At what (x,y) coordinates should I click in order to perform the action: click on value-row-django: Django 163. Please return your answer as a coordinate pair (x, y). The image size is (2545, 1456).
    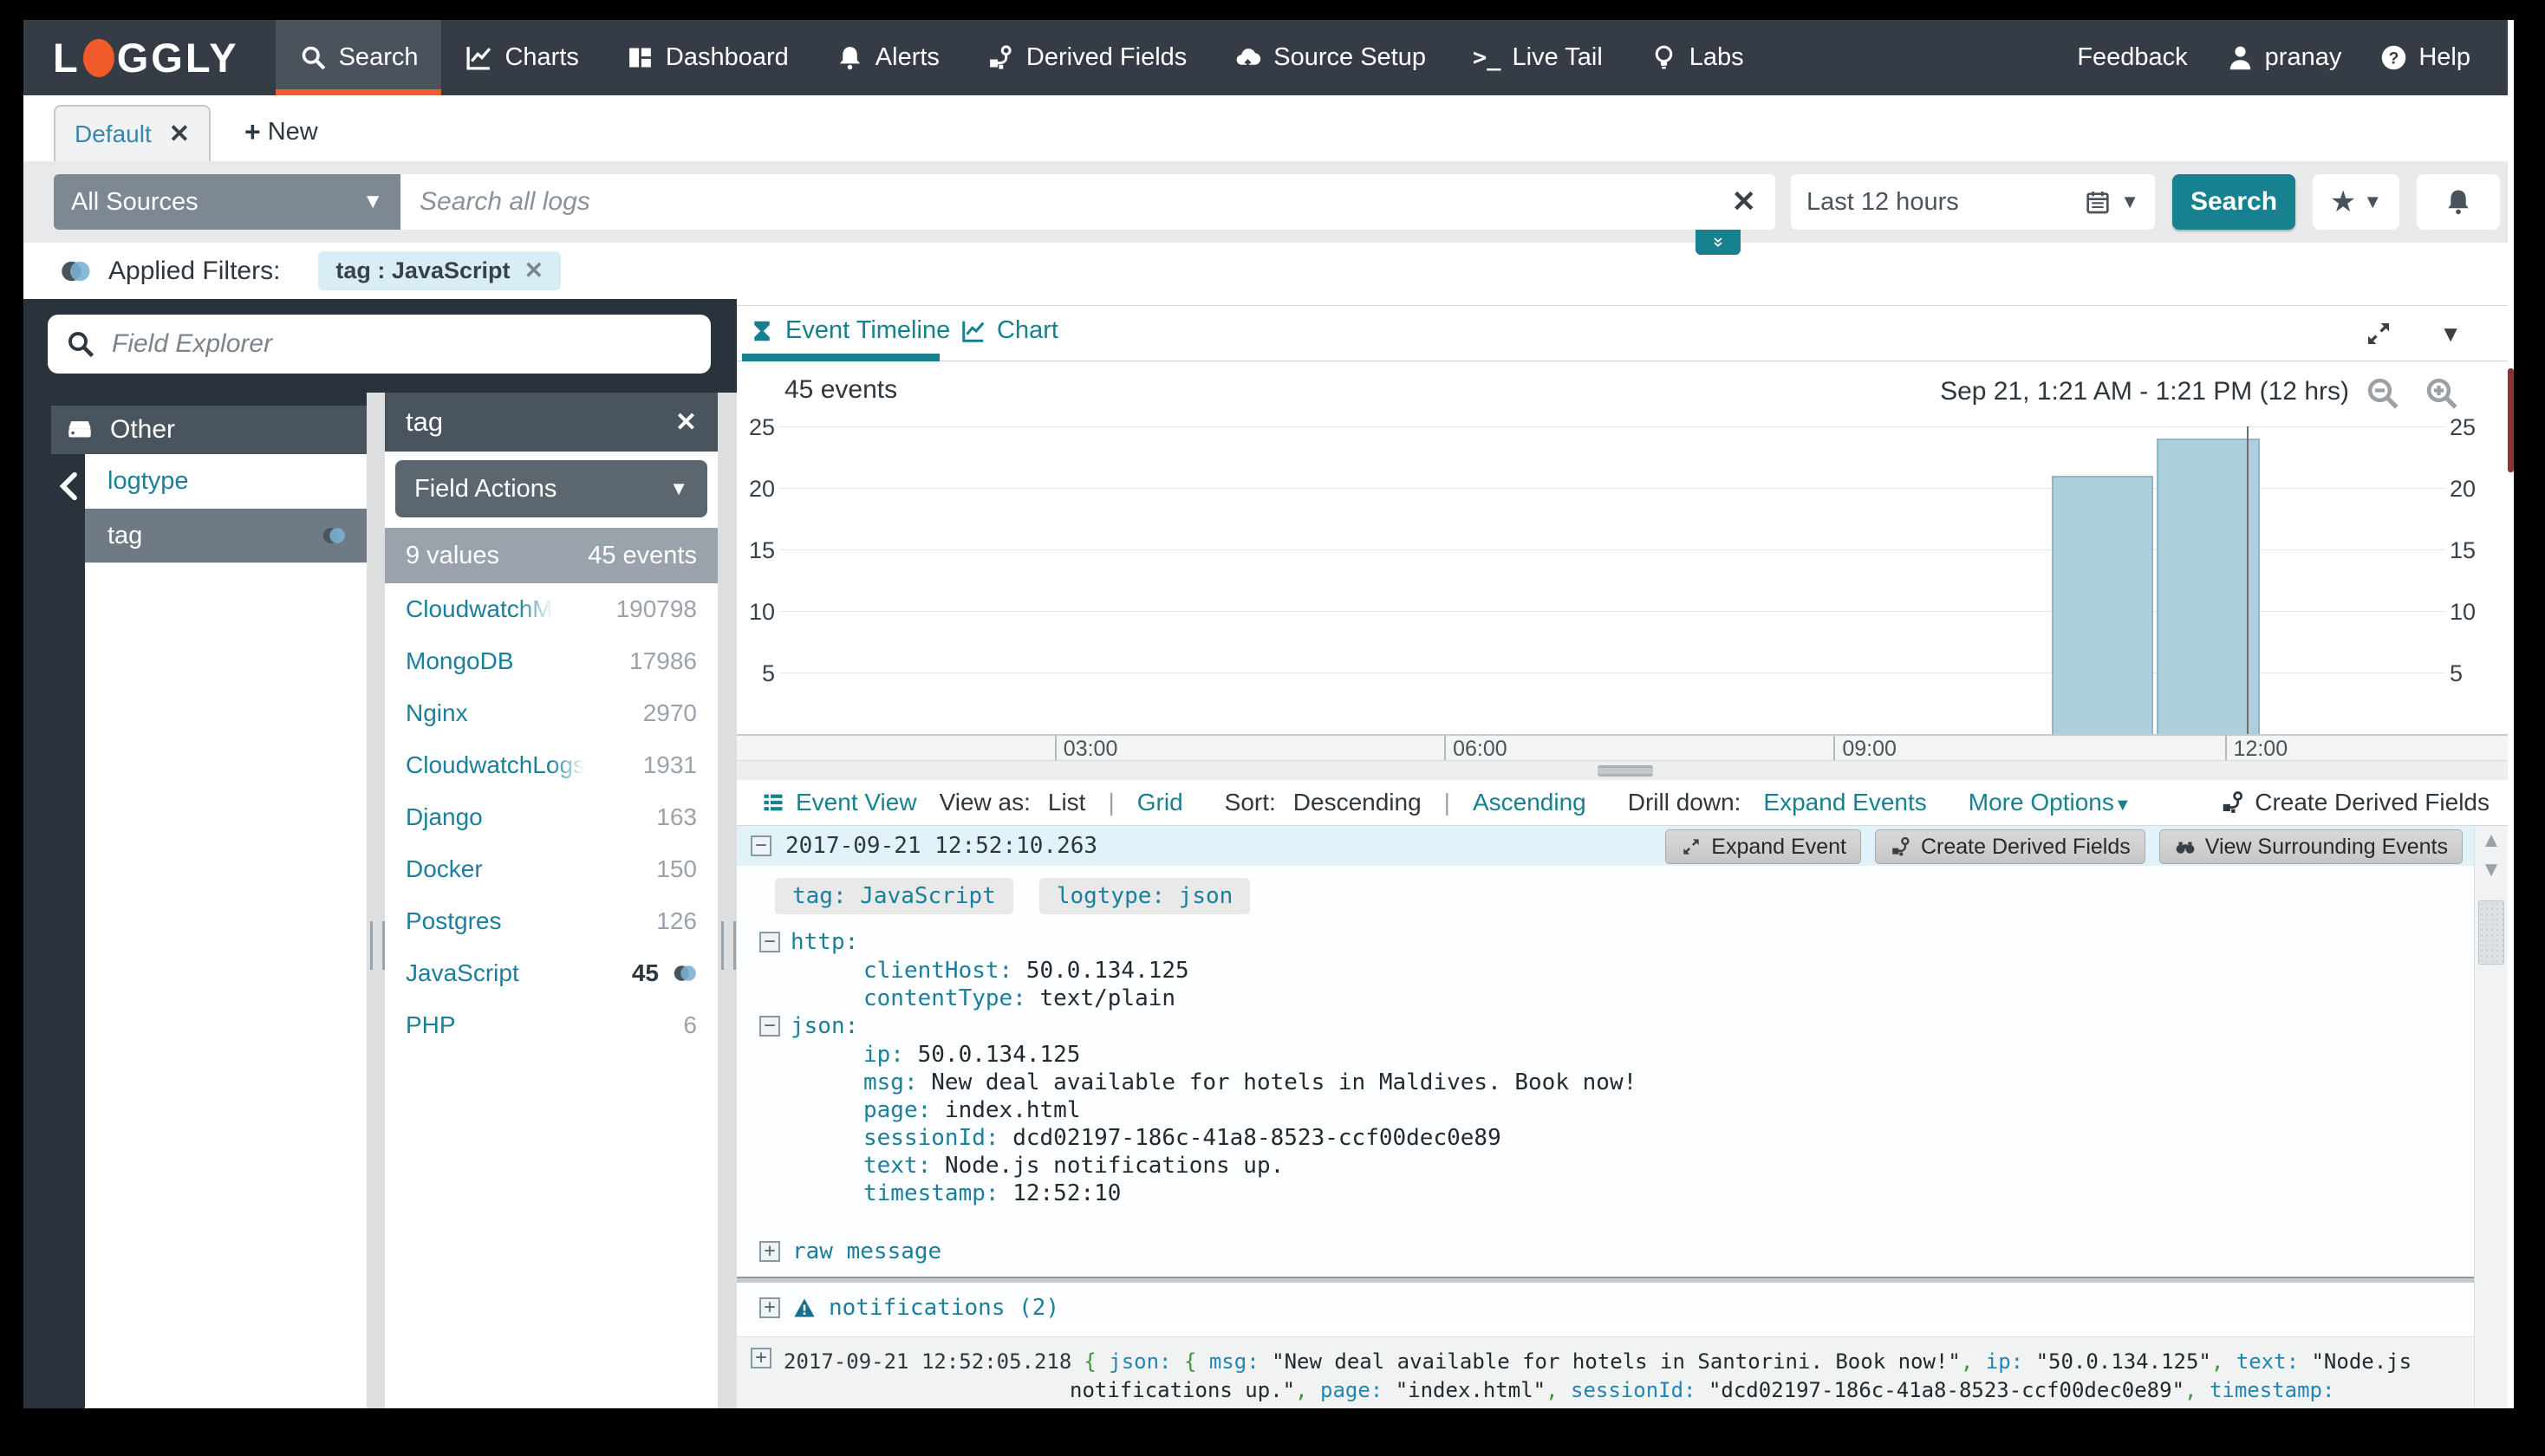
    Looking at the image, I should click on (551, 817).